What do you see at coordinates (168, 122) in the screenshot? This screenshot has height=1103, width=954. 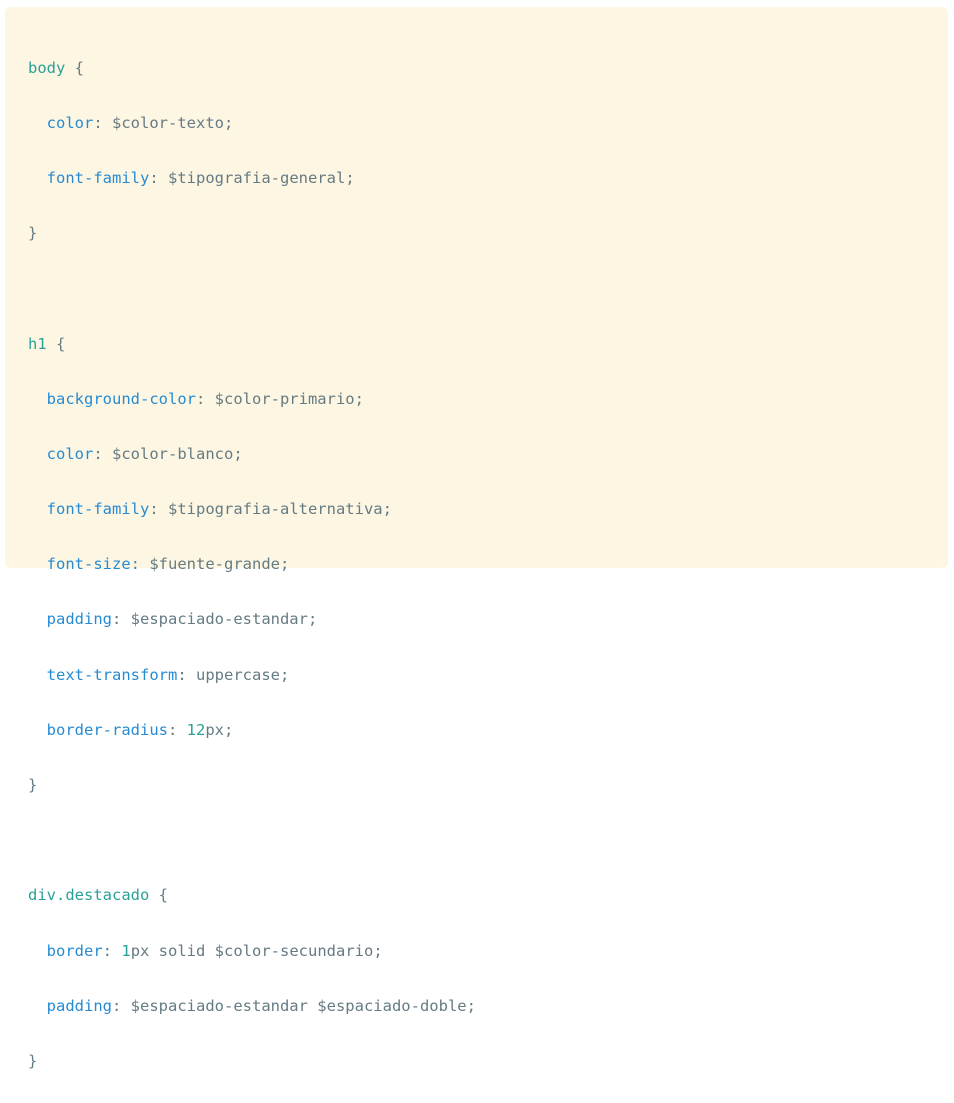 I see `css-value: $color-texto` at bounding box center [168, 122].